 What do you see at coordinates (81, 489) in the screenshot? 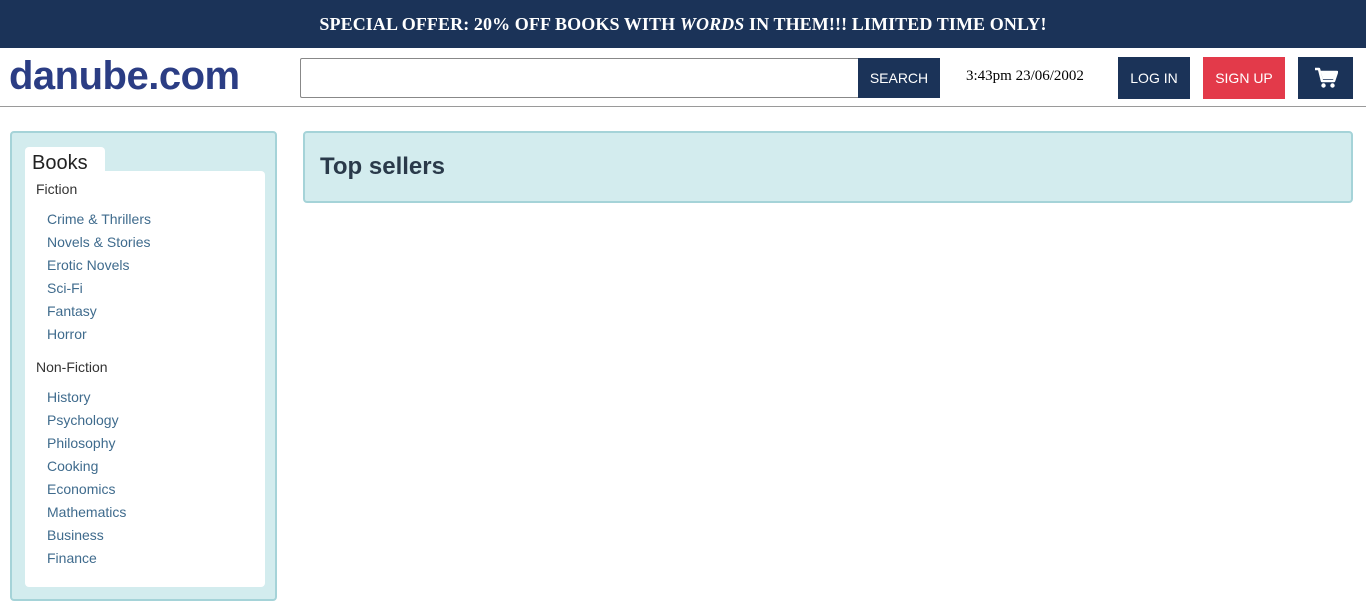
I see `category-link: Economics` at bounding box center [81, 489].